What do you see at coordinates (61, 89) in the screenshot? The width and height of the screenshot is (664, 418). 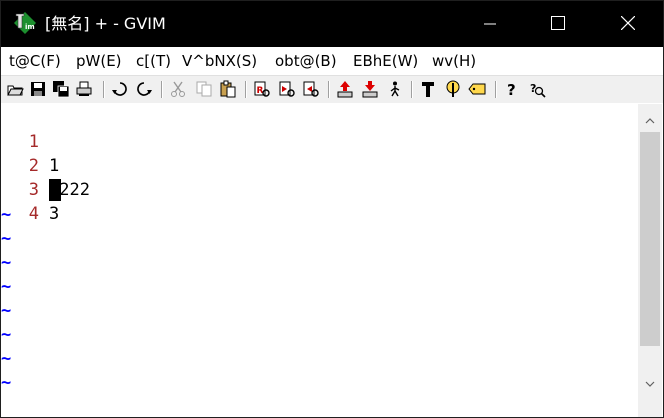 I see `save-all-icon` at bounding box center [61, 89].